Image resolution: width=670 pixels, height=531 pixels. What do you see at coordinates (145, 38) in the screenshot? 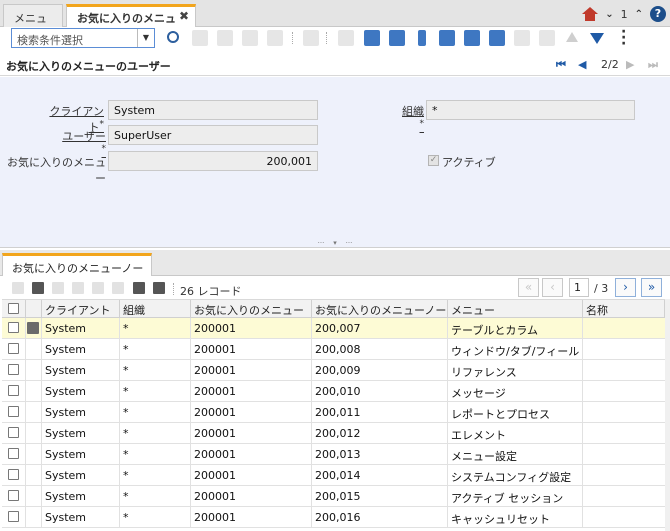
I see `chevron-down-icon: ▼` at bounding box center [145, 38].